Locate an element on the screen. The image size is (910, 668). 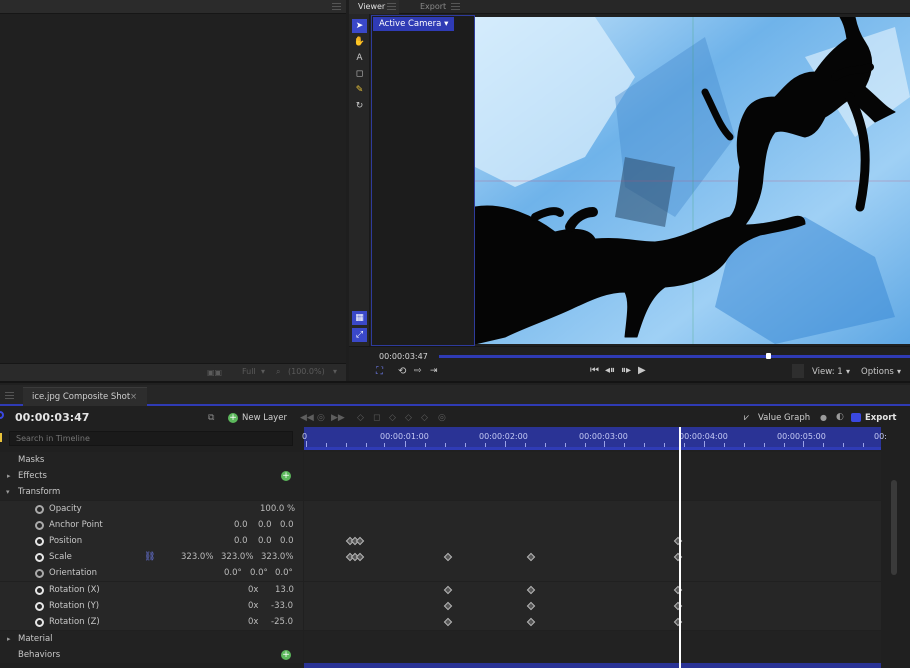
tree-item-transform: ▾ Transform is located at coordinates (151, 492).